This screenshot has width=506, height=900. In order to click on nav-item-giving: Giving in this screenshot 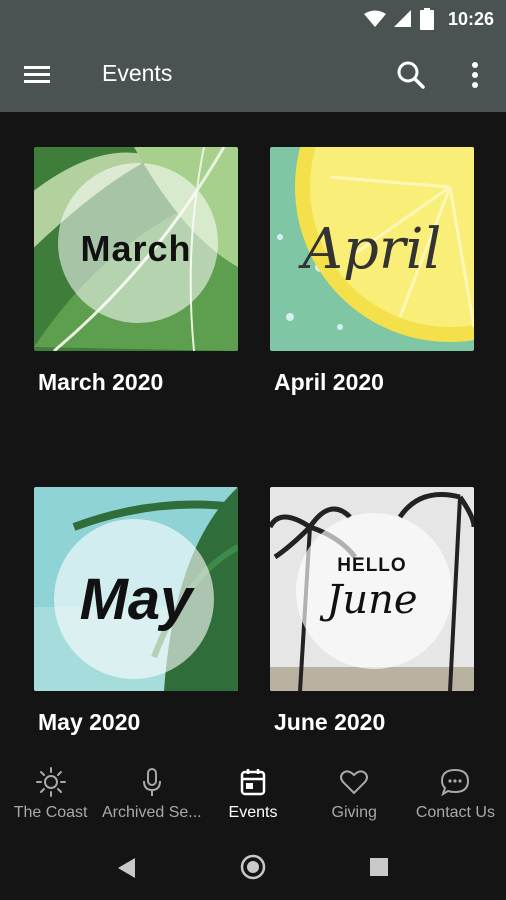, I will do `click(354, 795)`.